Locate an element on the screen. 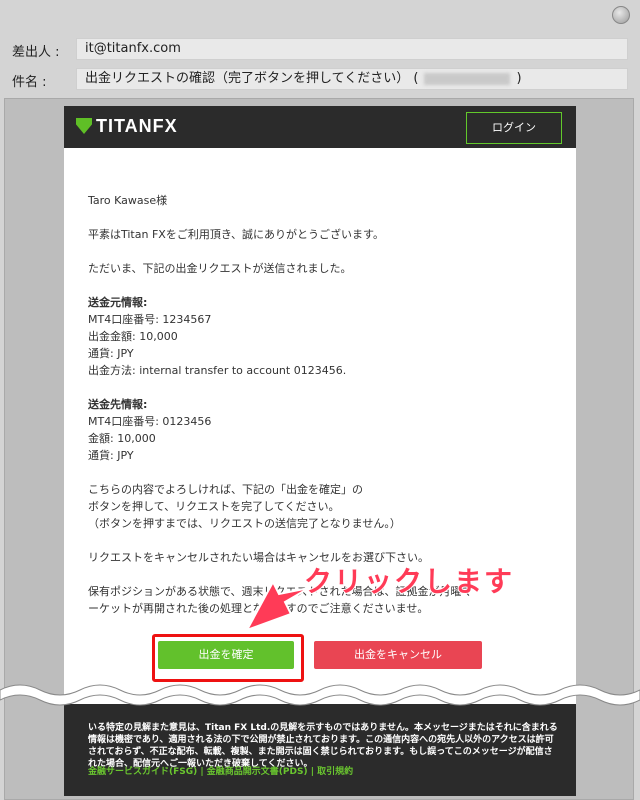  dest-line: 金額: 10,000 is located at coordinates (122, 438).